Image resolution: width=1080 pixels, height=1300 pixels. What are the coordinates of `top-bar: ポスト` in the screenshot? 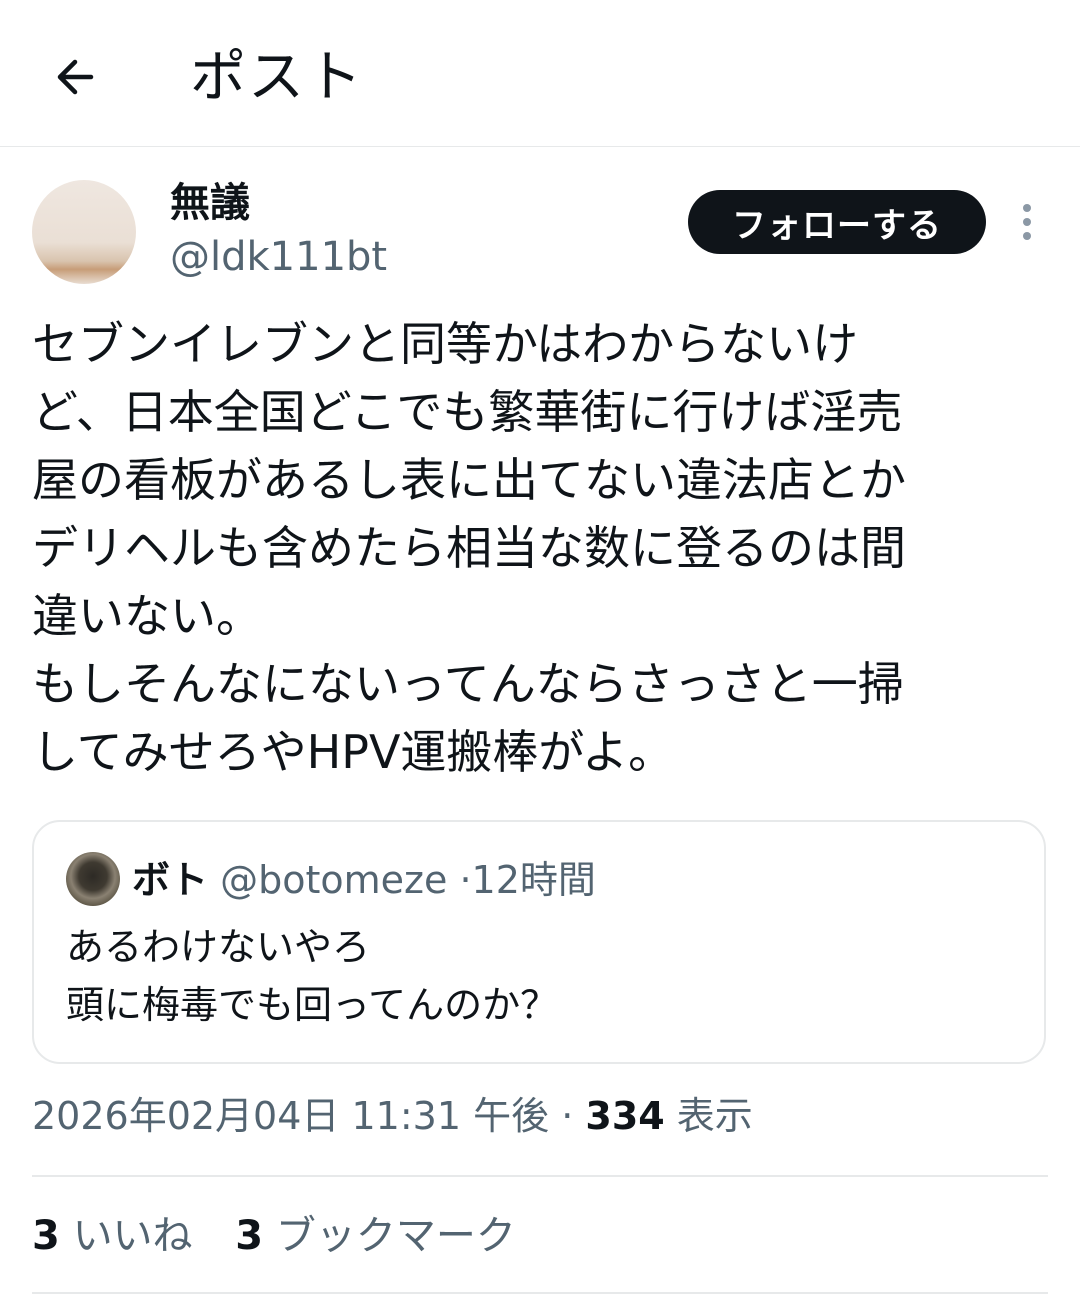 It's located at (540, 73).